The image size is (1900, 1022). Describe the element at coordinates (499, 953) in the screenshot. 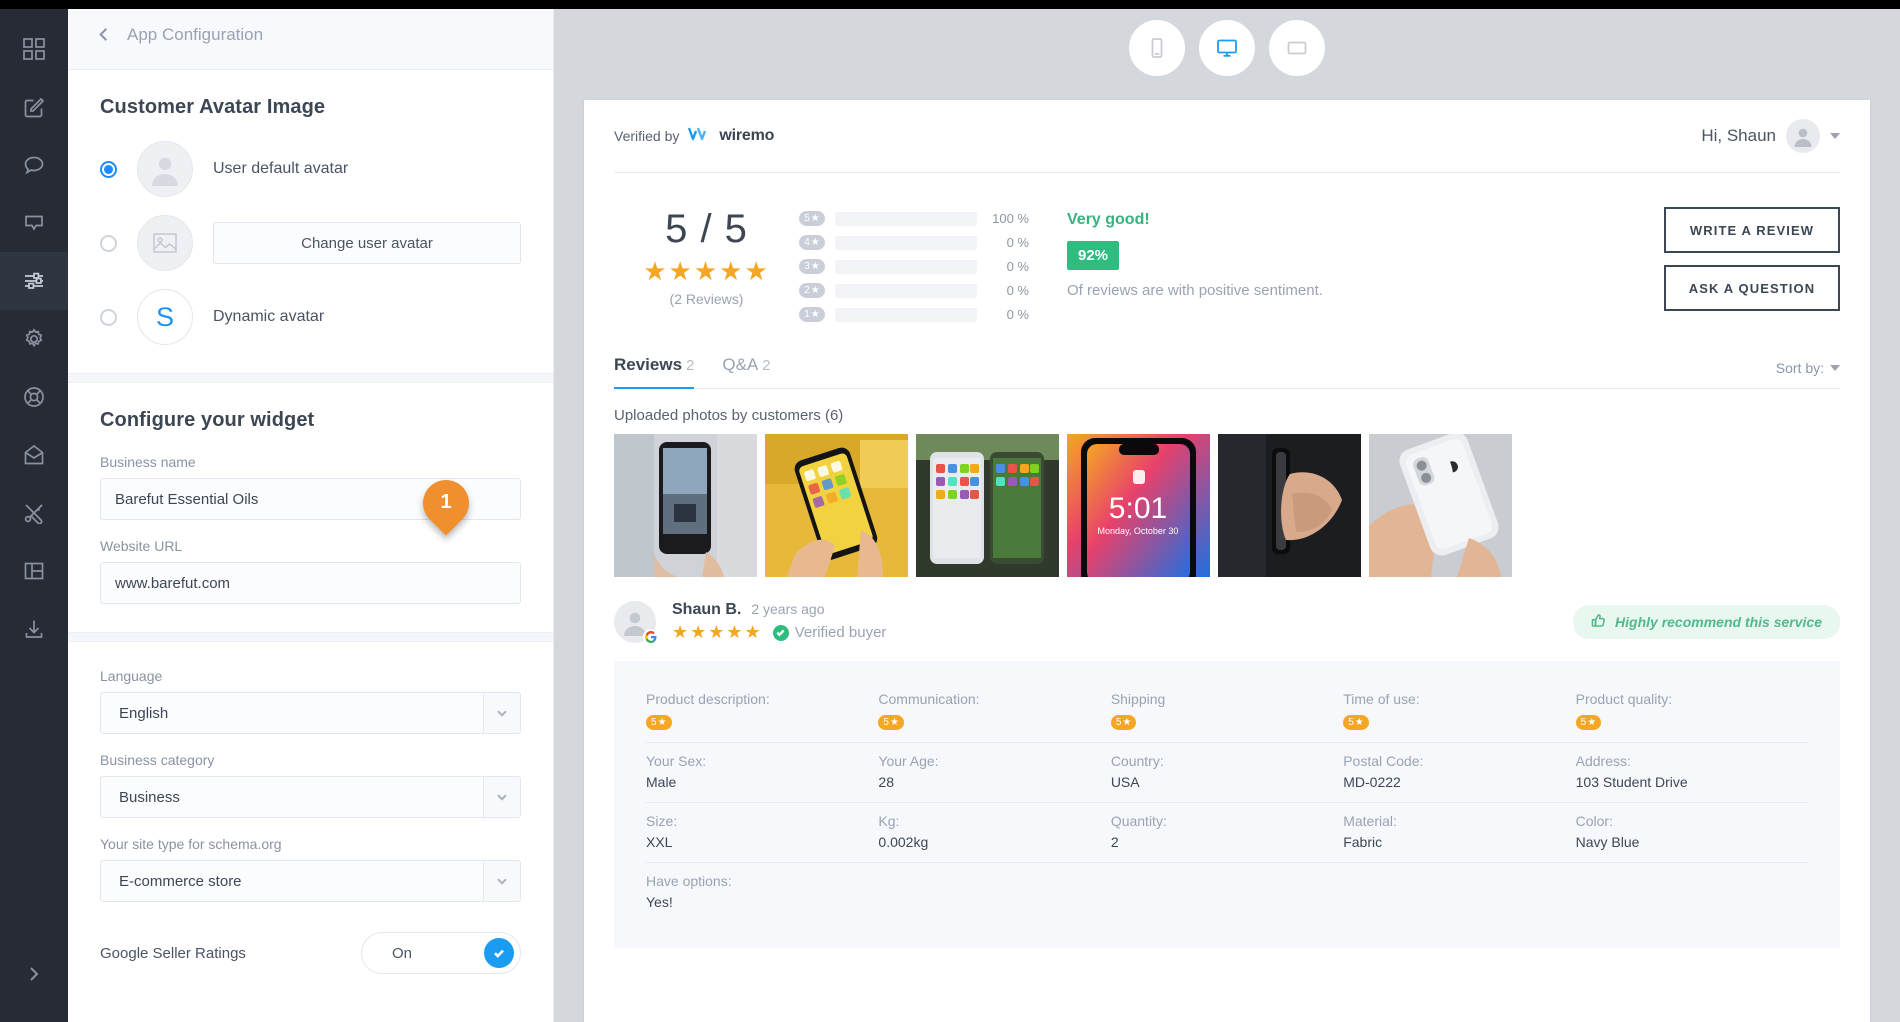

I see `check-icon` at that location.